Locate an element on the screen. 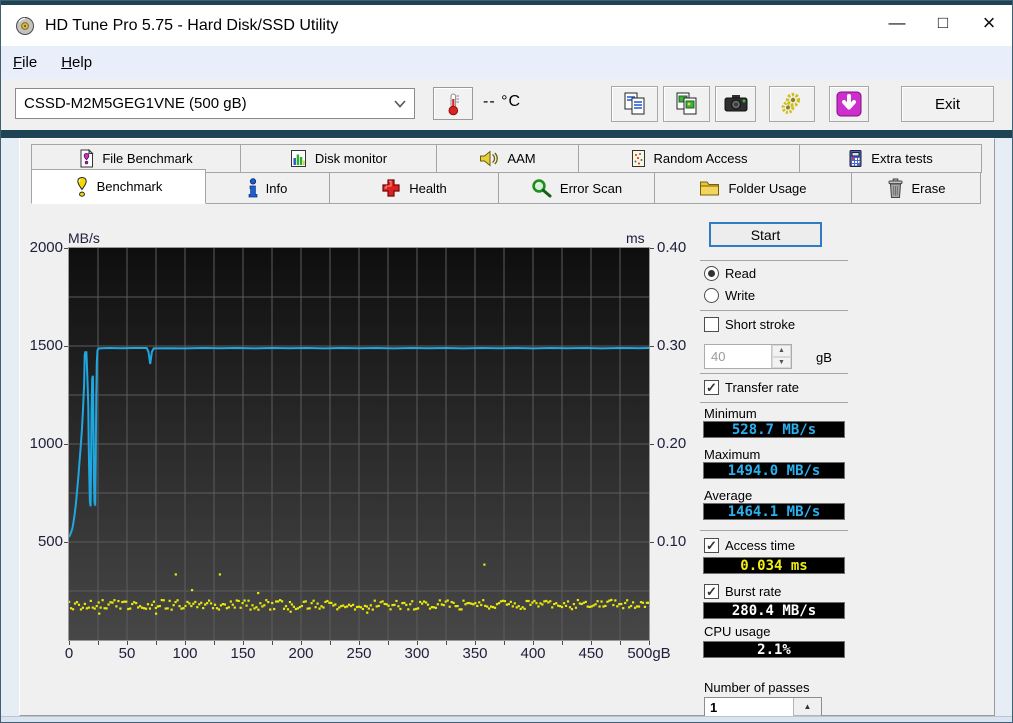 The image size is (1013, 723). minimum-label: Minimum is located at coordinates (730, 413).